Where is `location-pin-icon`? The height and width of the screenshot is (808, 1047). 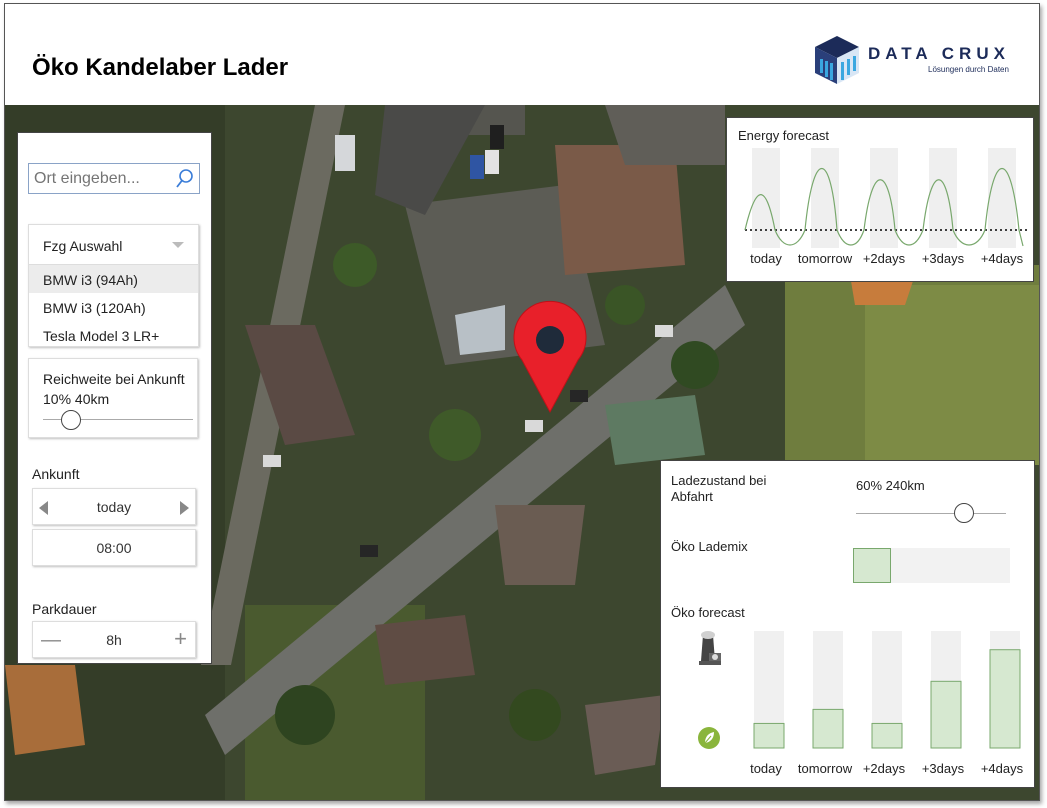
location-pin-icon is located at coordinates (550, 358).